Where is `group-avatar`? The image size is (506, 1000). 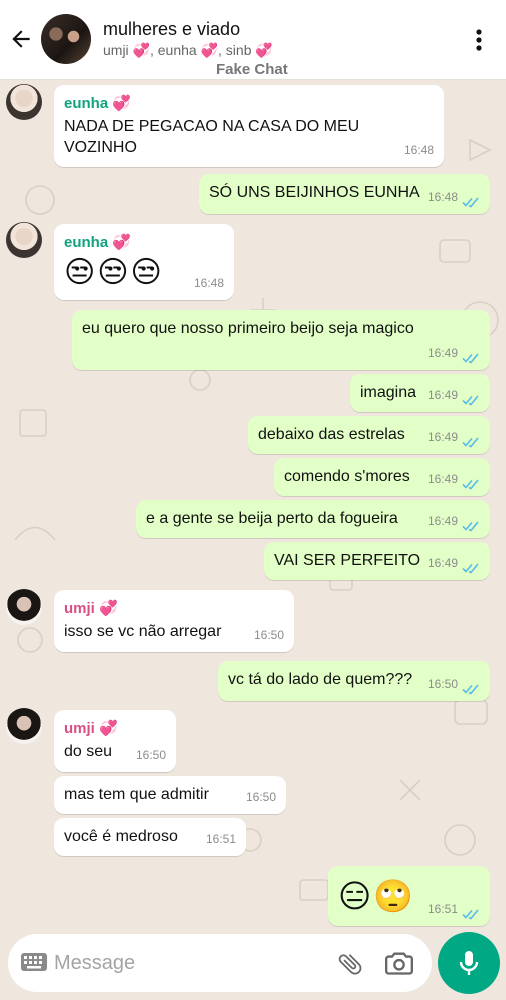 group-avatar is located at coordinates (66, 39).